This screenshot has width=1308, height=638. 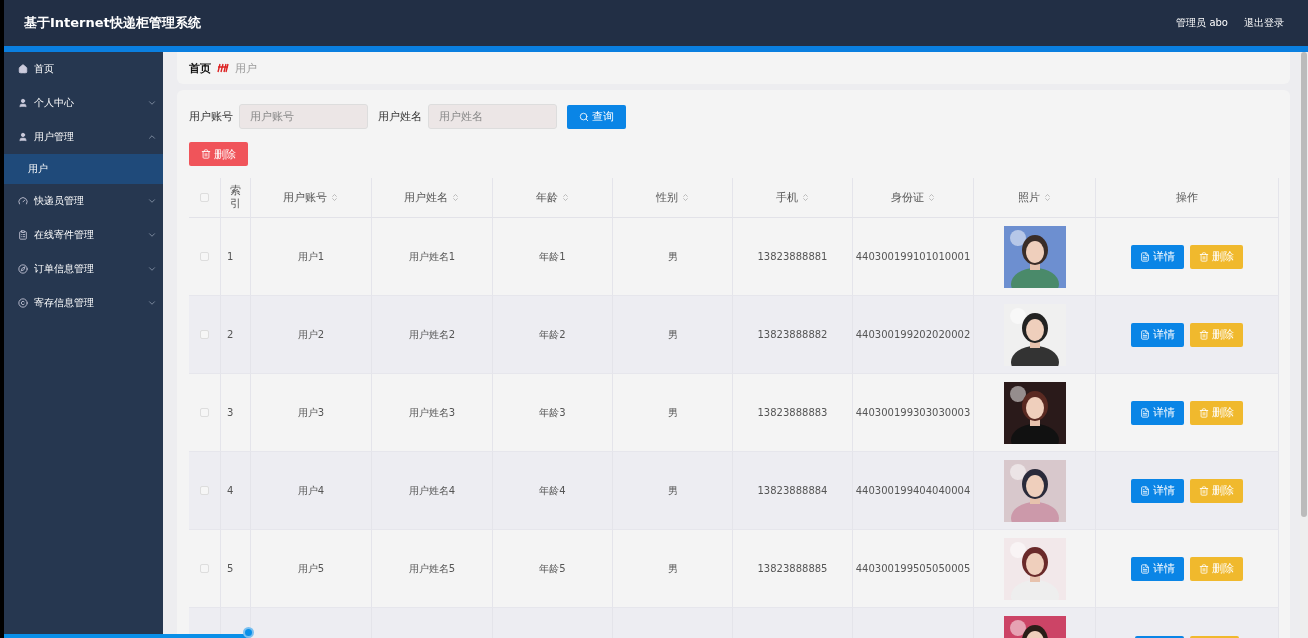 I want to click on gauge-icon, so click(x=23, y=201).